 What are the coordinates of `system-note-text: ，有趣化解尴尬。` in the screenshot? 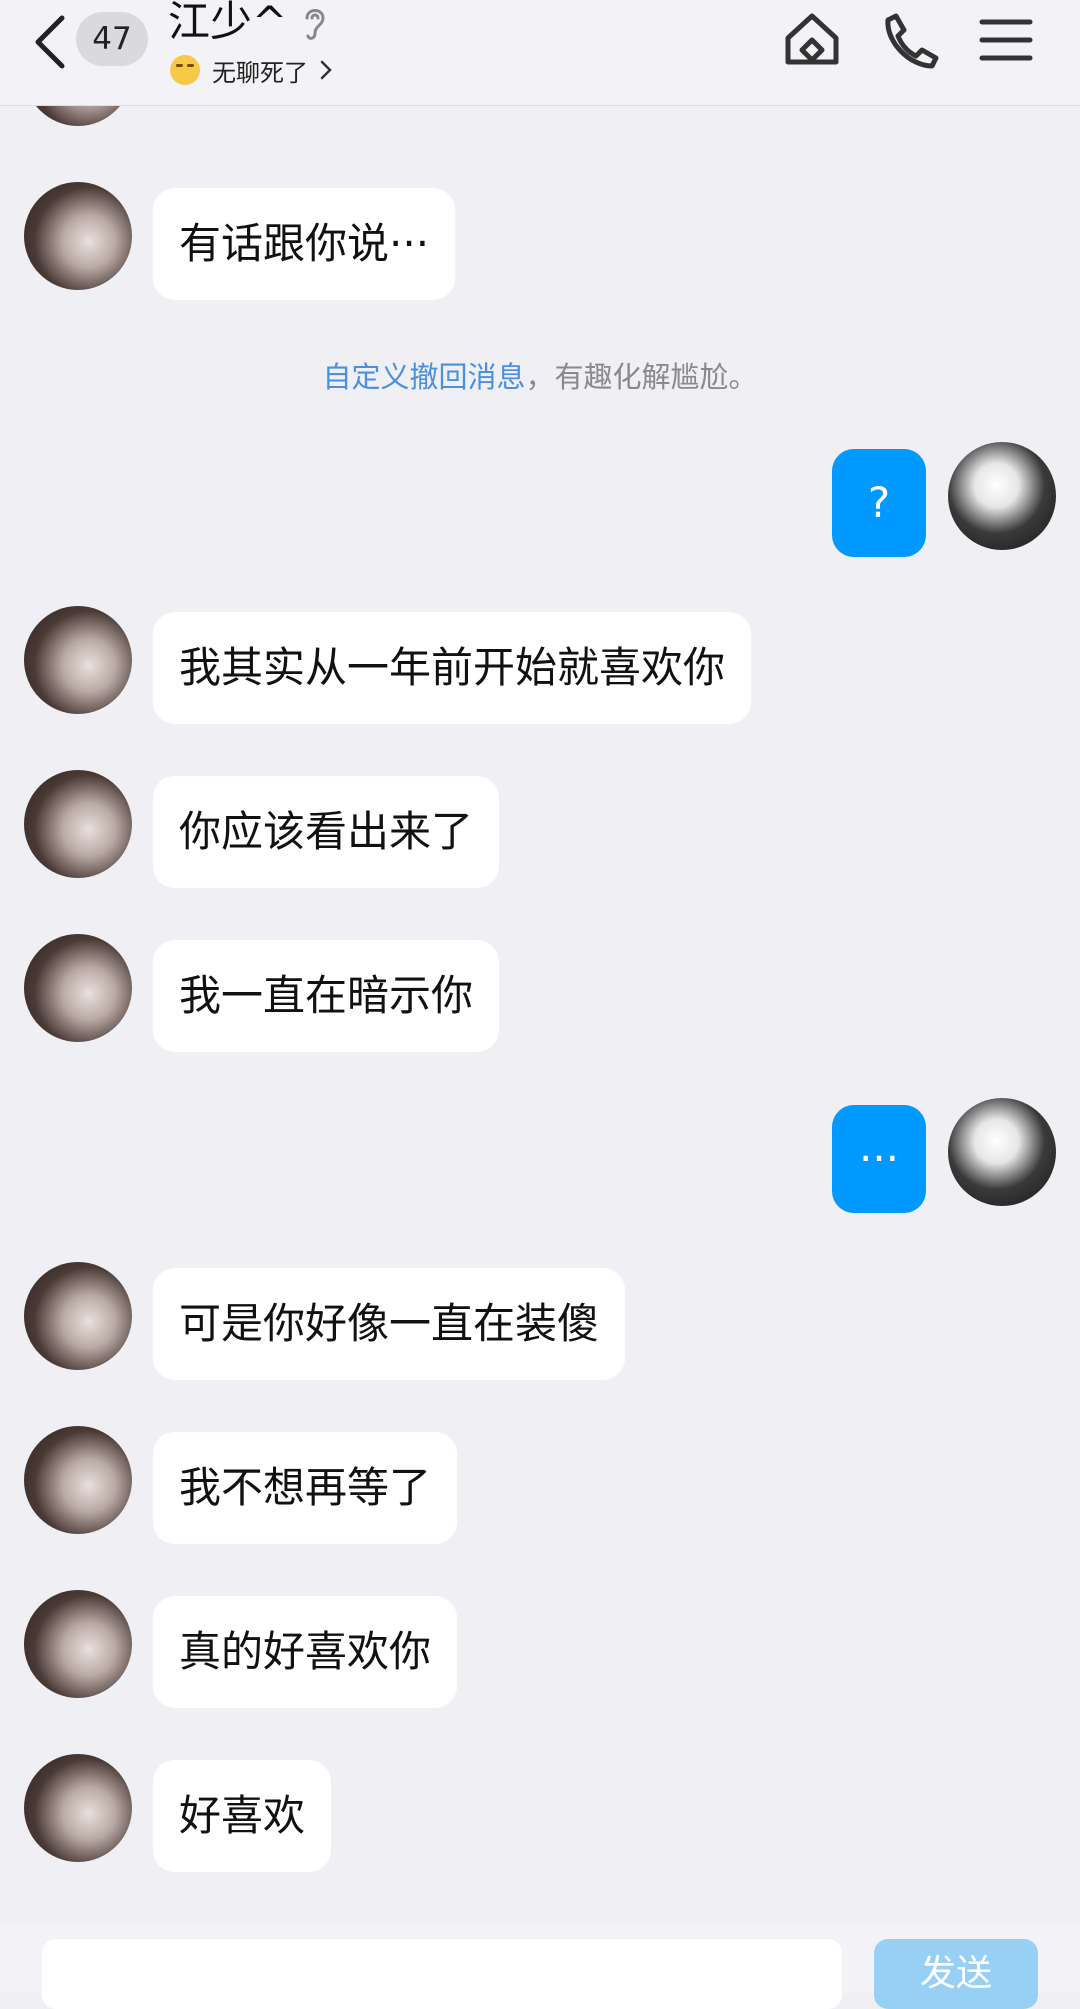 It's located at (641, 377).